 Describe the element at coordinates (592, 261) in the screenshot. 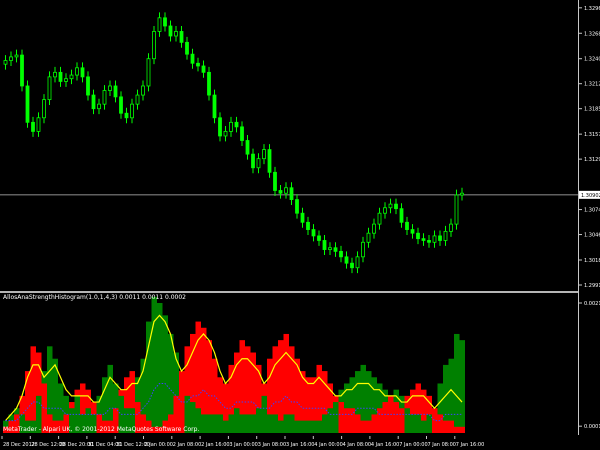

I see `price-tick-label: 1.30185` at that location.